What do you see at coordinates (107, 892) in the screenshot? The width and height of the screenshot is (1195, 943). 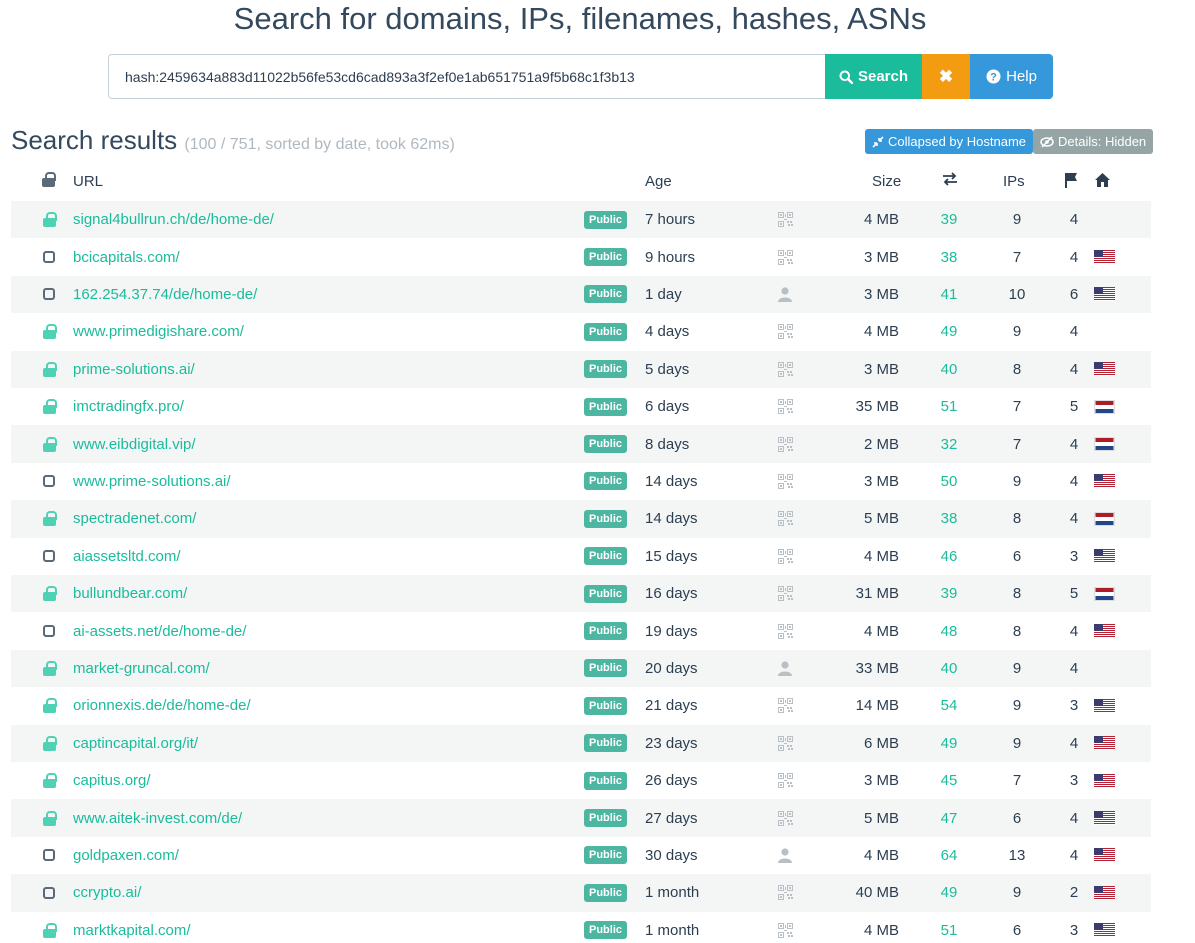 I see `result-url-link: ccrypto.ai/` at bounding box center [107, 892].